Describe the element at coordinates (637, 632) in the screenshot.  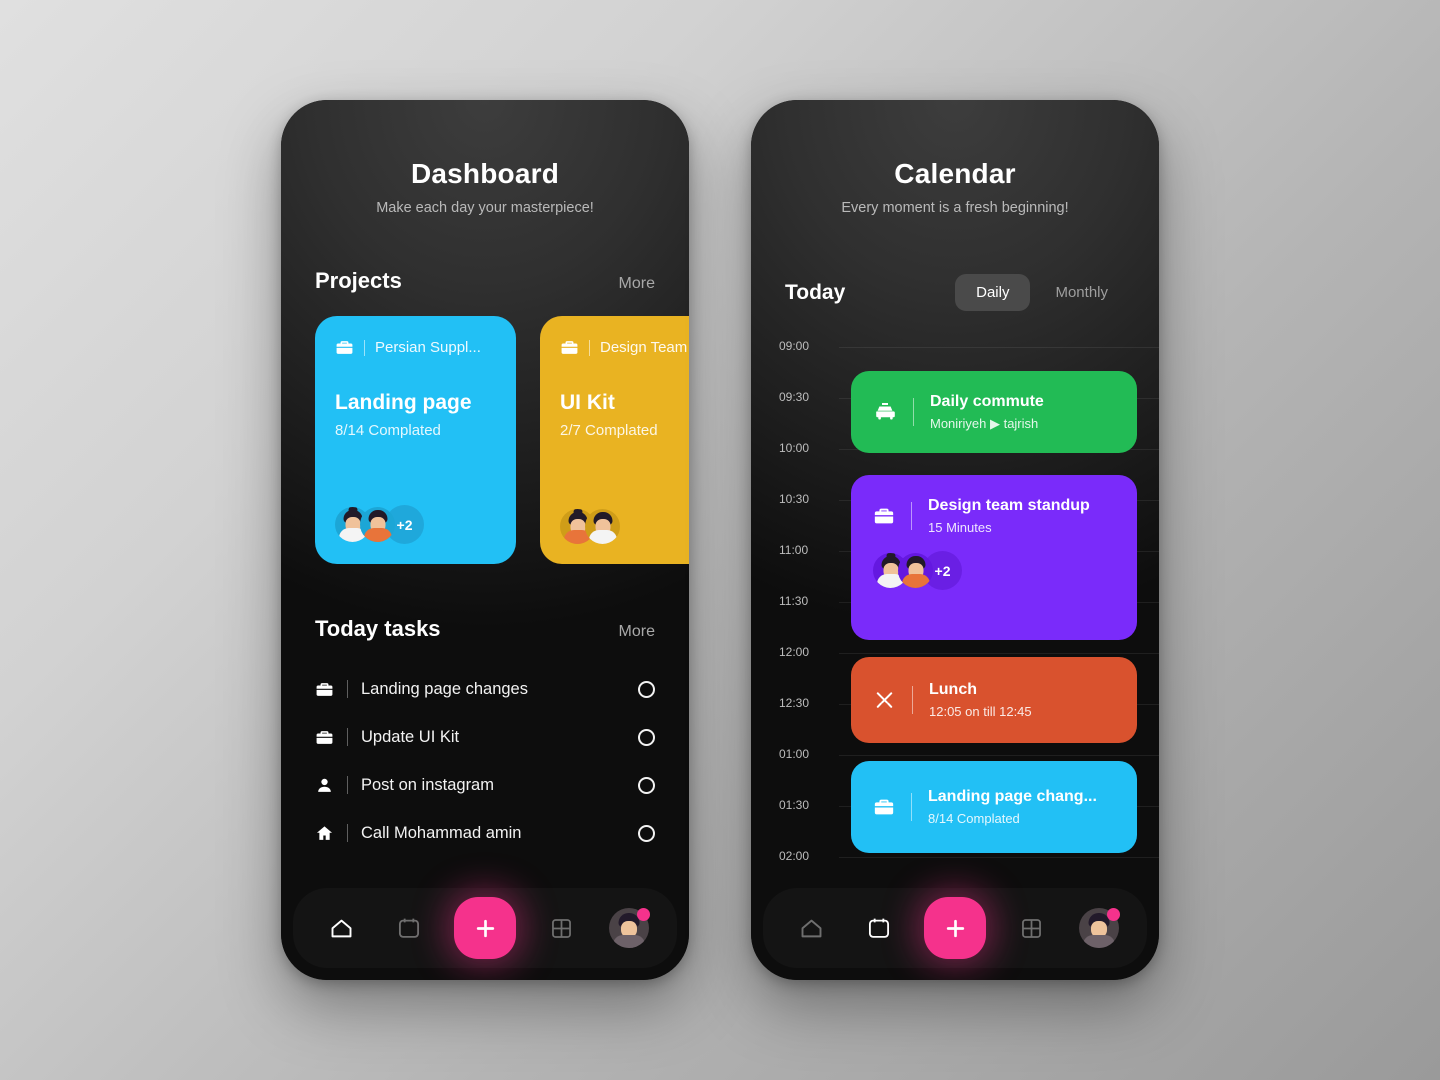
I see `tasks-more-link: More` at that location.